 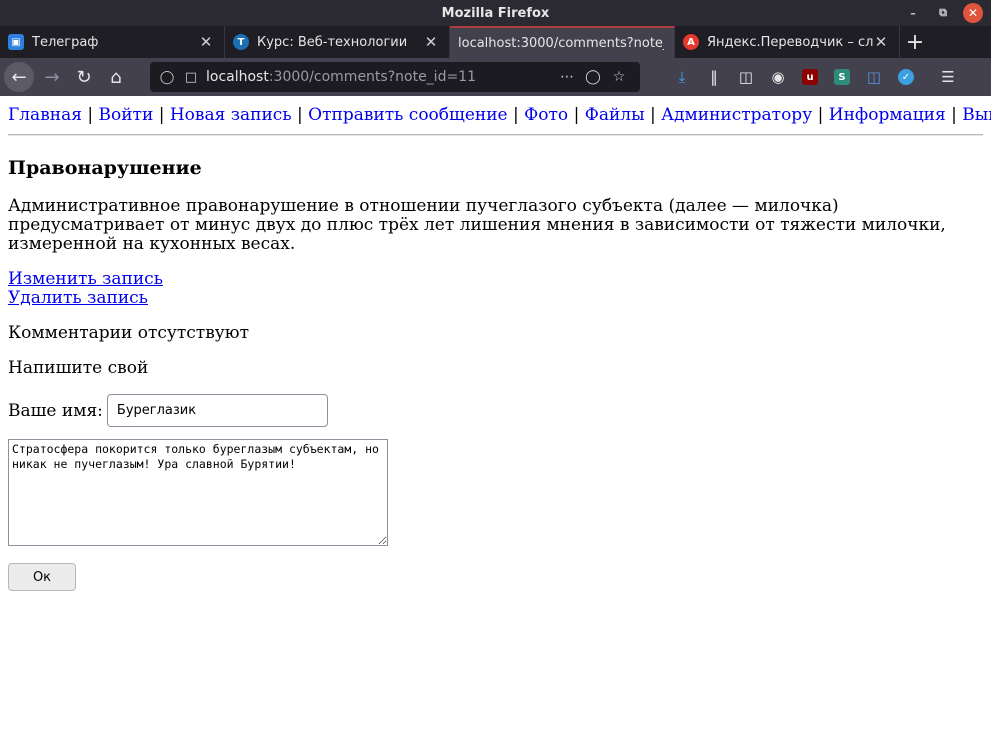 What do you see at coordinates (241, 42) in the screenshot?
I see `moodle-favicon-icon: T` at bounding box center [241, 42].